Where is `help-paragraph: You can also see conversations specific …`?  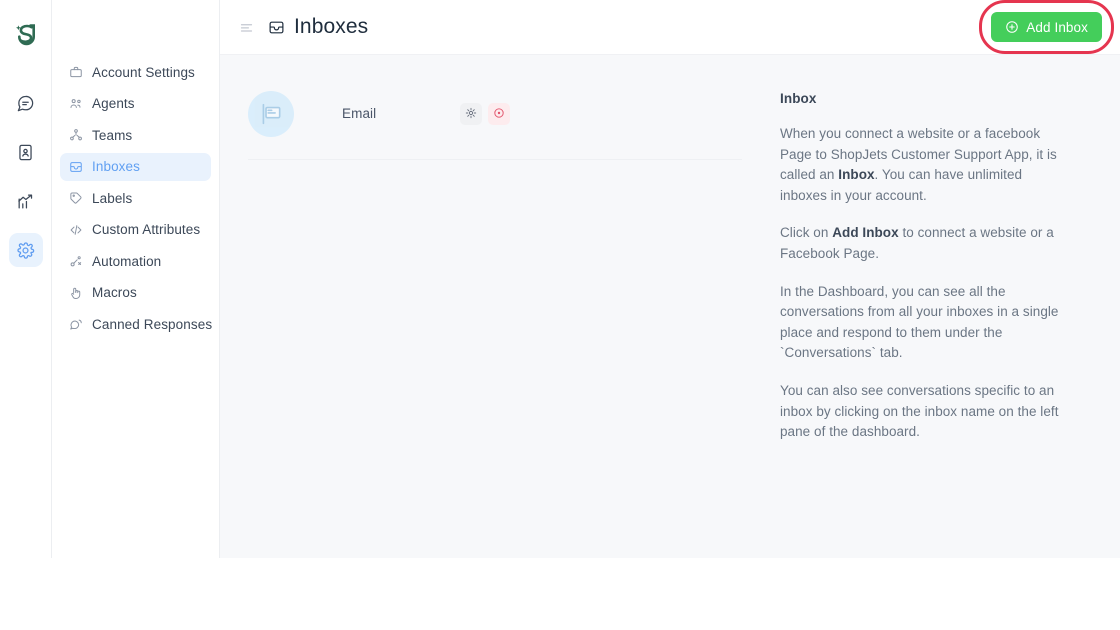
help-paragraph: You can also see conversations specific … is located at coordinates (920, 412).